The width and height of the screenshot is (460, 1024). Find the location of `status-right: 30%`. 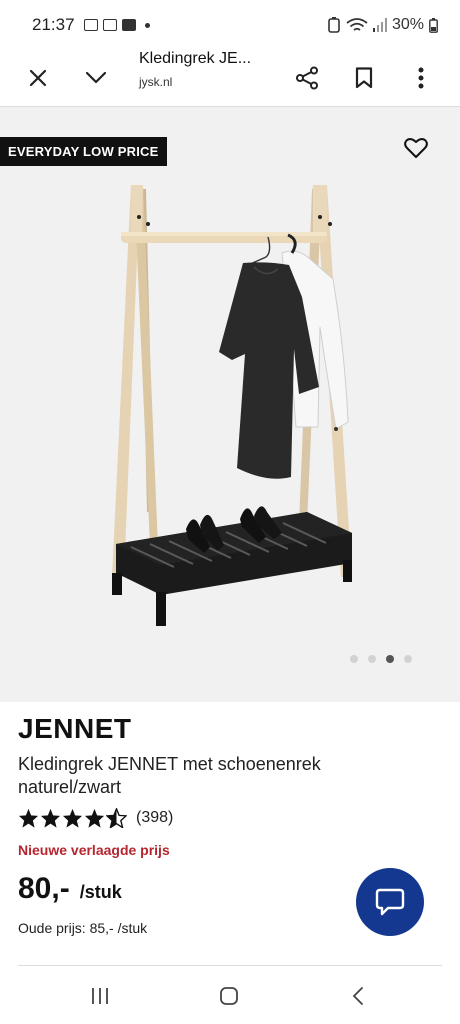

status-right: 30% is located at coordinates (382, 25).